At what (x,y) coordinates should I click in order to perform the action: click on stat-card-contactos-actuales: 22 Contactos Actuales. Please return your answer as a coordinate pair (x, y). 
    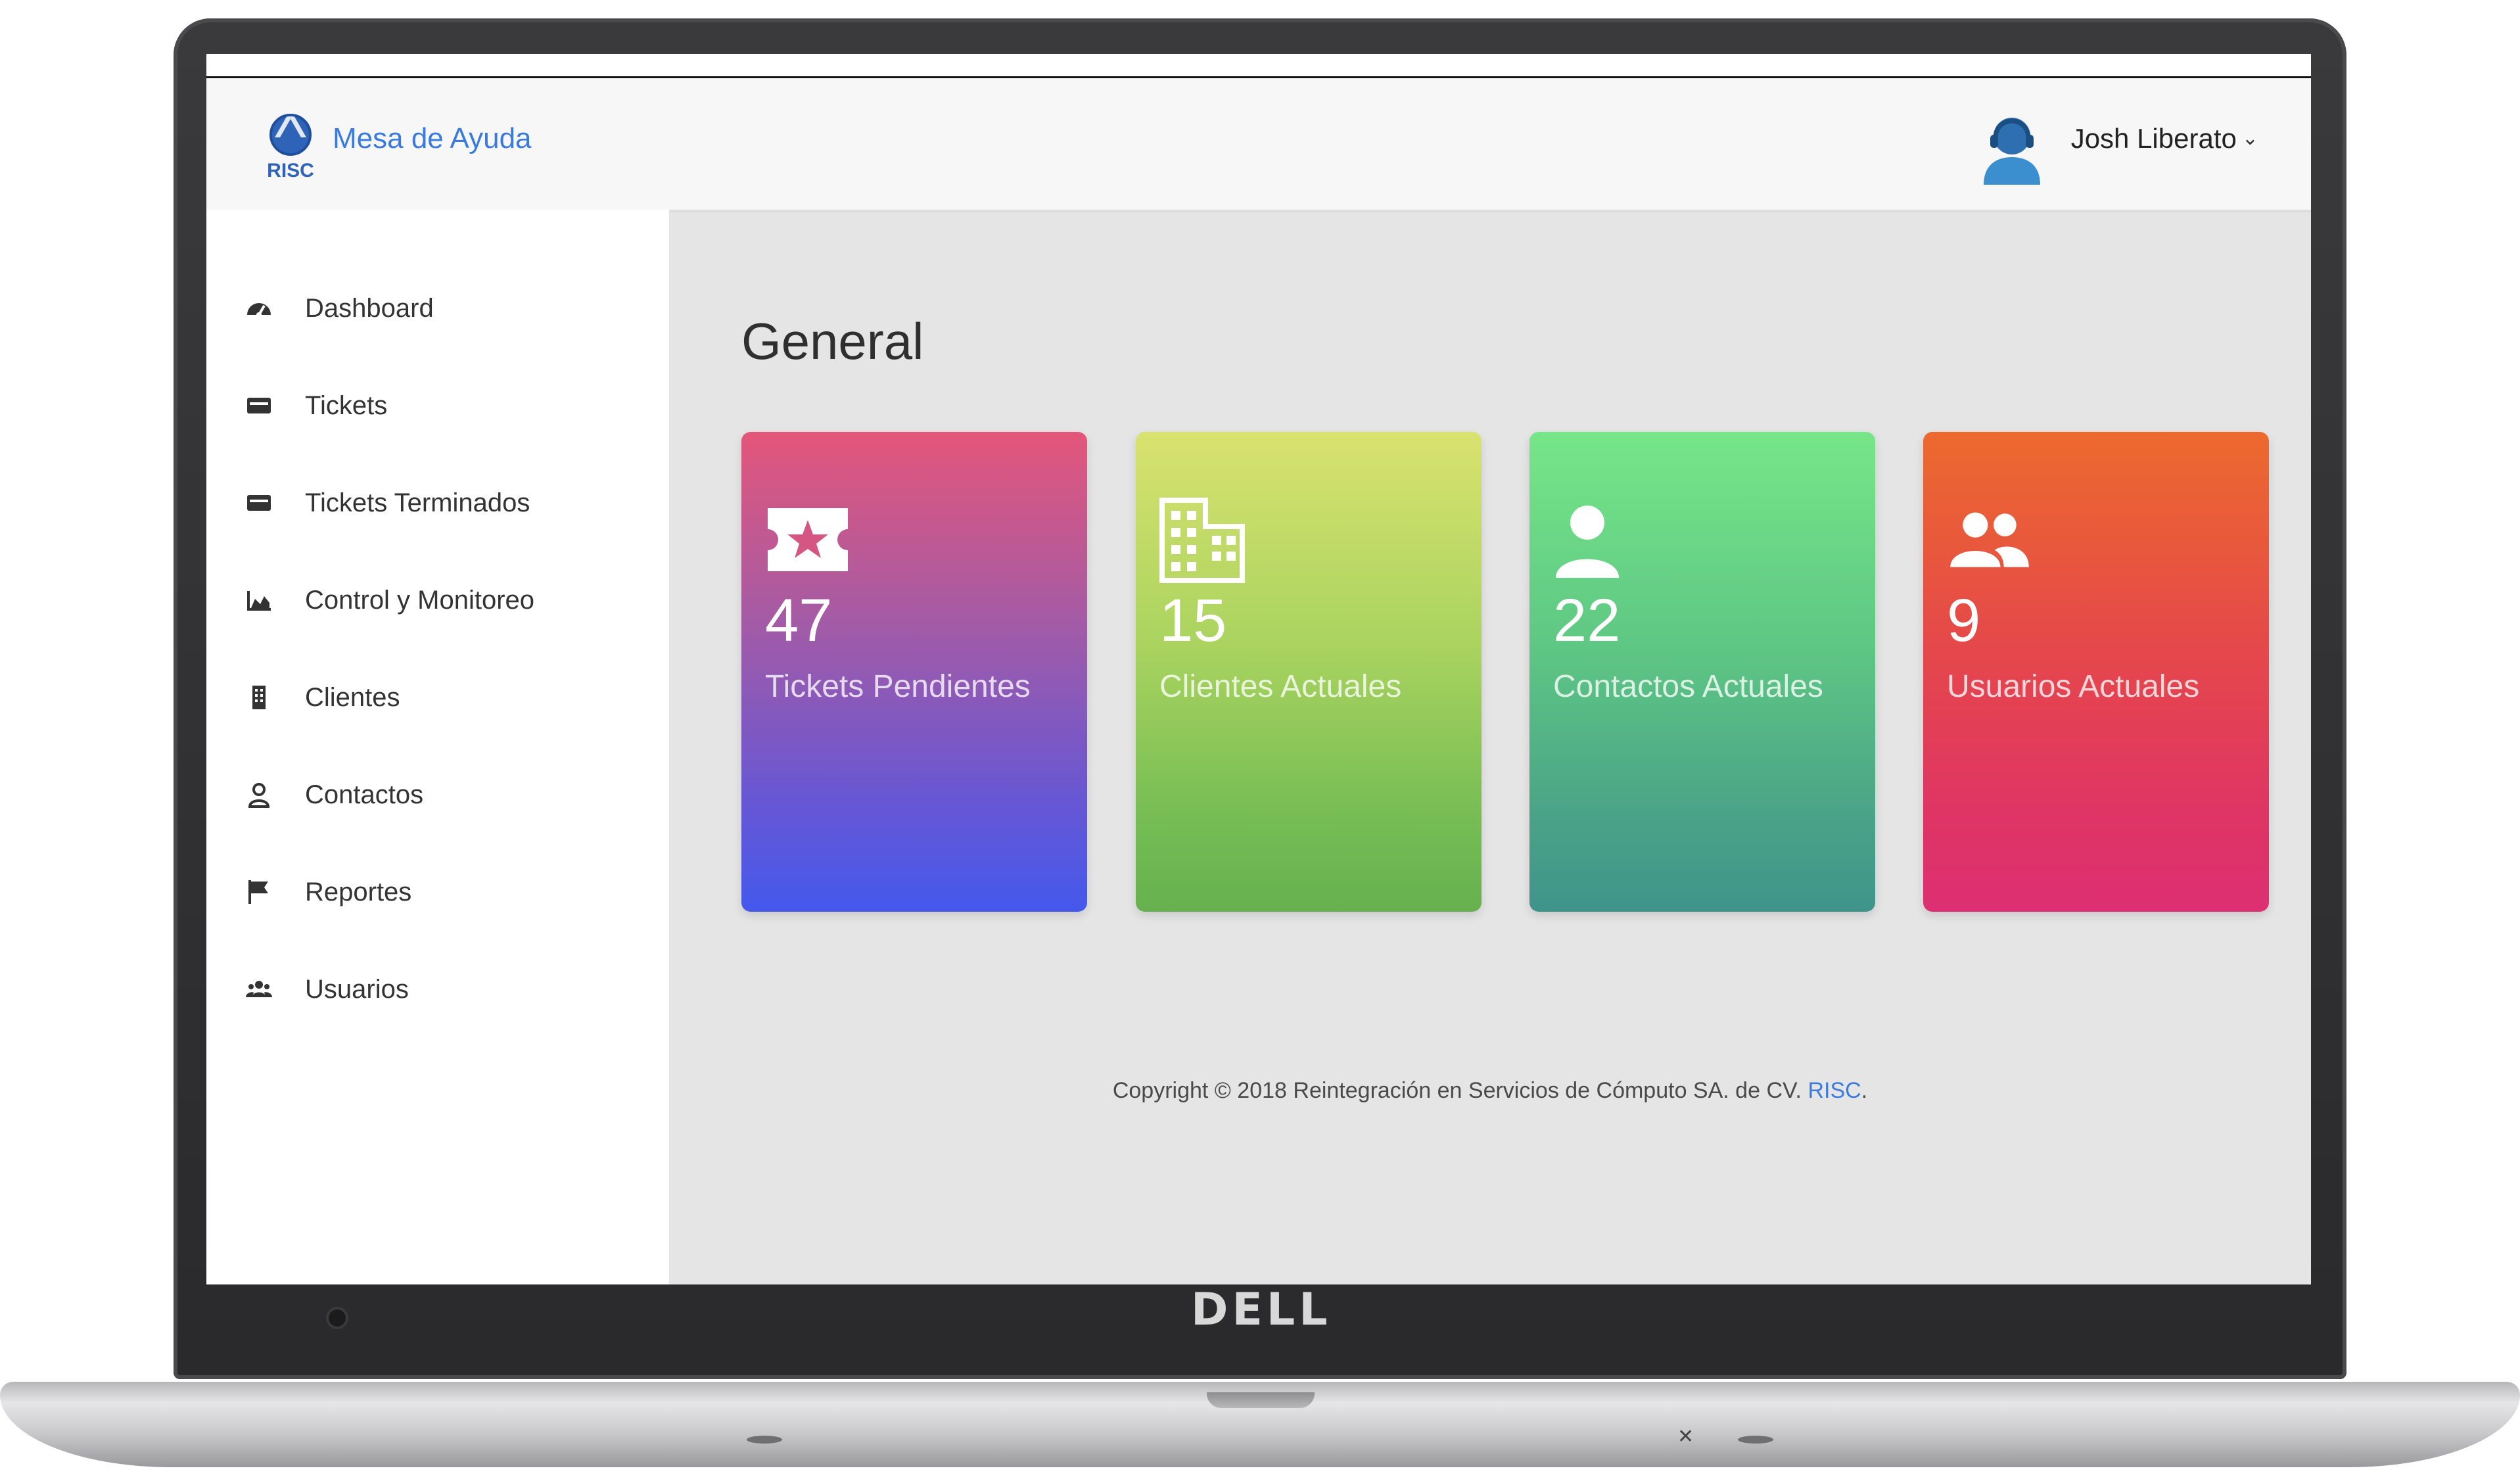
    Looking at the image, I should click on (1702, 672).